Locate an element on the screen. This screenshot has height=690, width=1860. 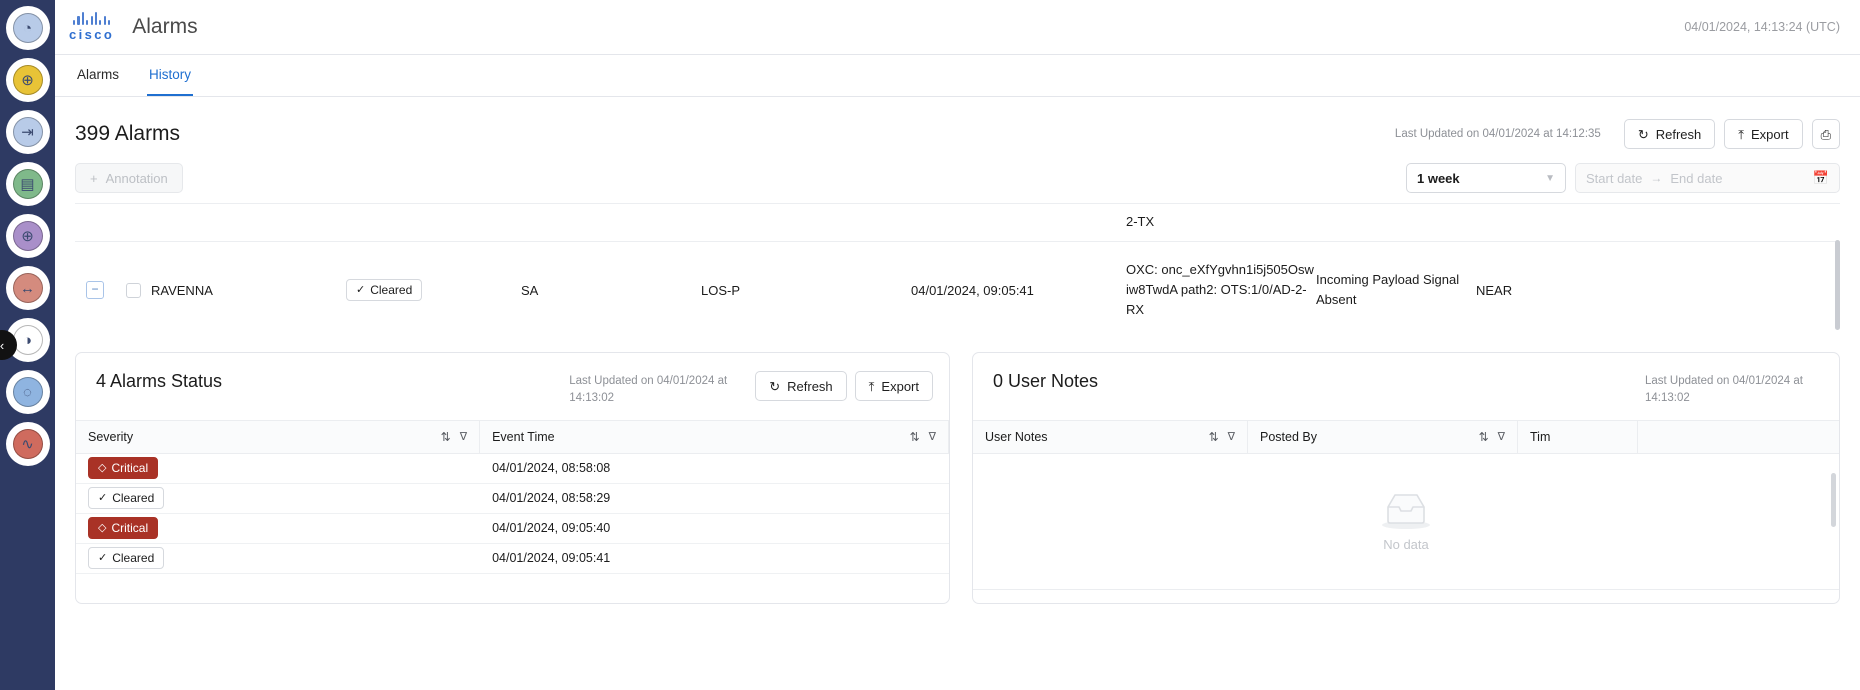
status-badge-cleared: ✓ Cleared is located at coordinates (384, 290).